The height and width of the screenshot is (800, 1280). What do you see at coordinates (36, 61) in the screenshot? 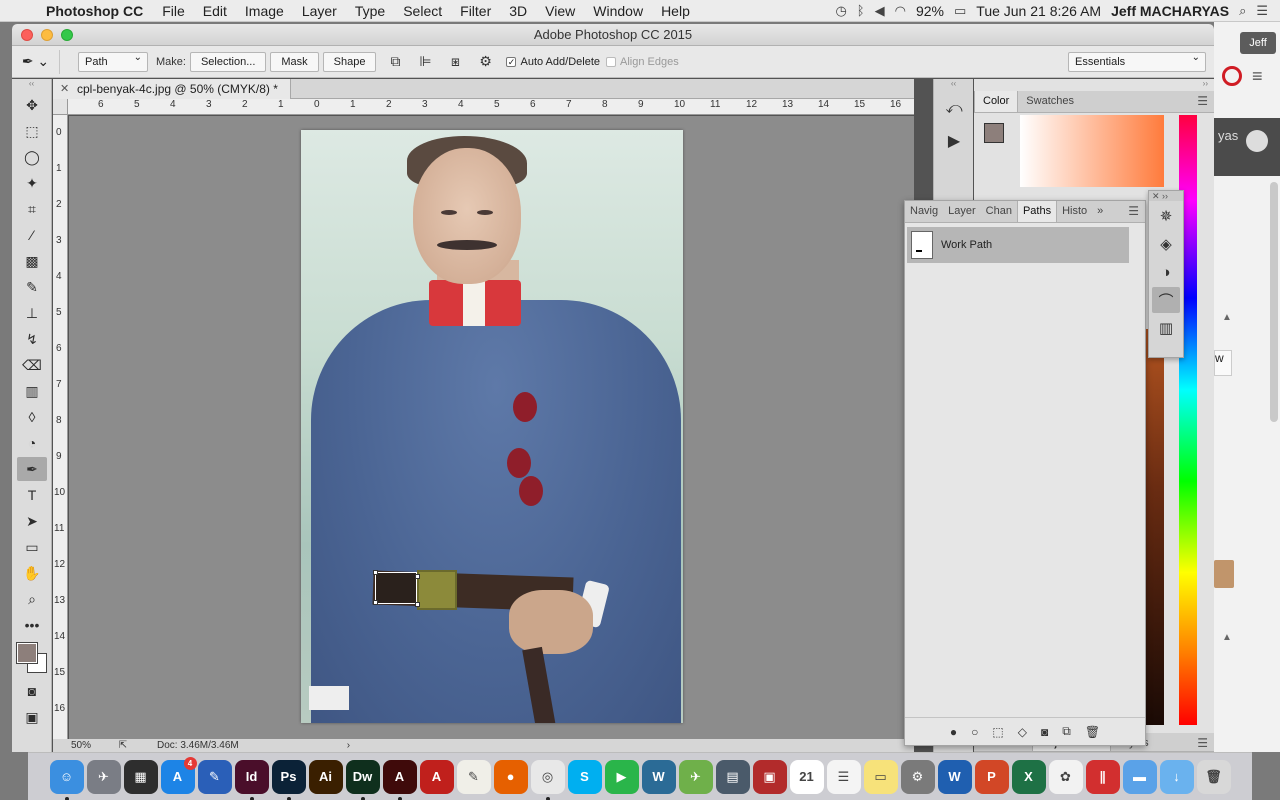
I see `tool-preset-pen-icon: ✒ ⌄` at bounding box center [36, 61].